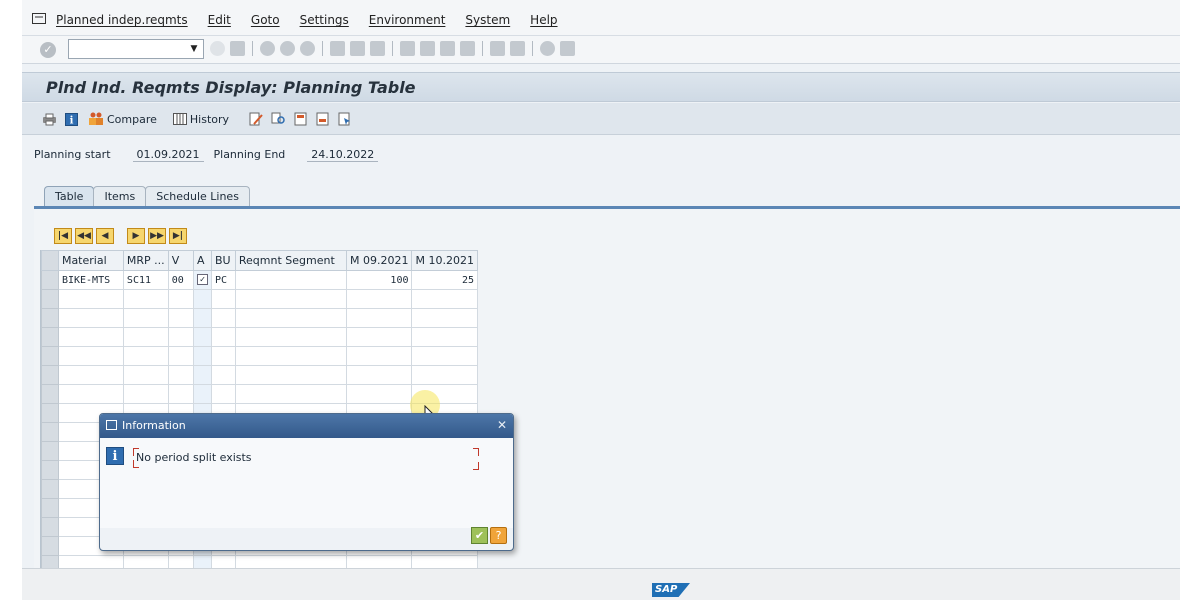 This screenshot has width=1200, height=600. What do you see at coordinates (203, 260) in the screenshot?
I see `col-active: A` at bounding box center [203, 260].